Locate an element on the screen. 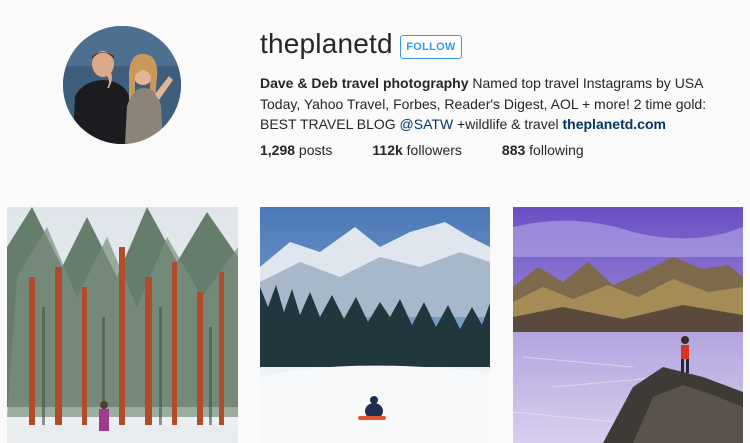 Image resolution: width=750 pixels, height=443 pixels. bio-full-name: Dave & Deb travel photography is located at coordinates (364, 83).